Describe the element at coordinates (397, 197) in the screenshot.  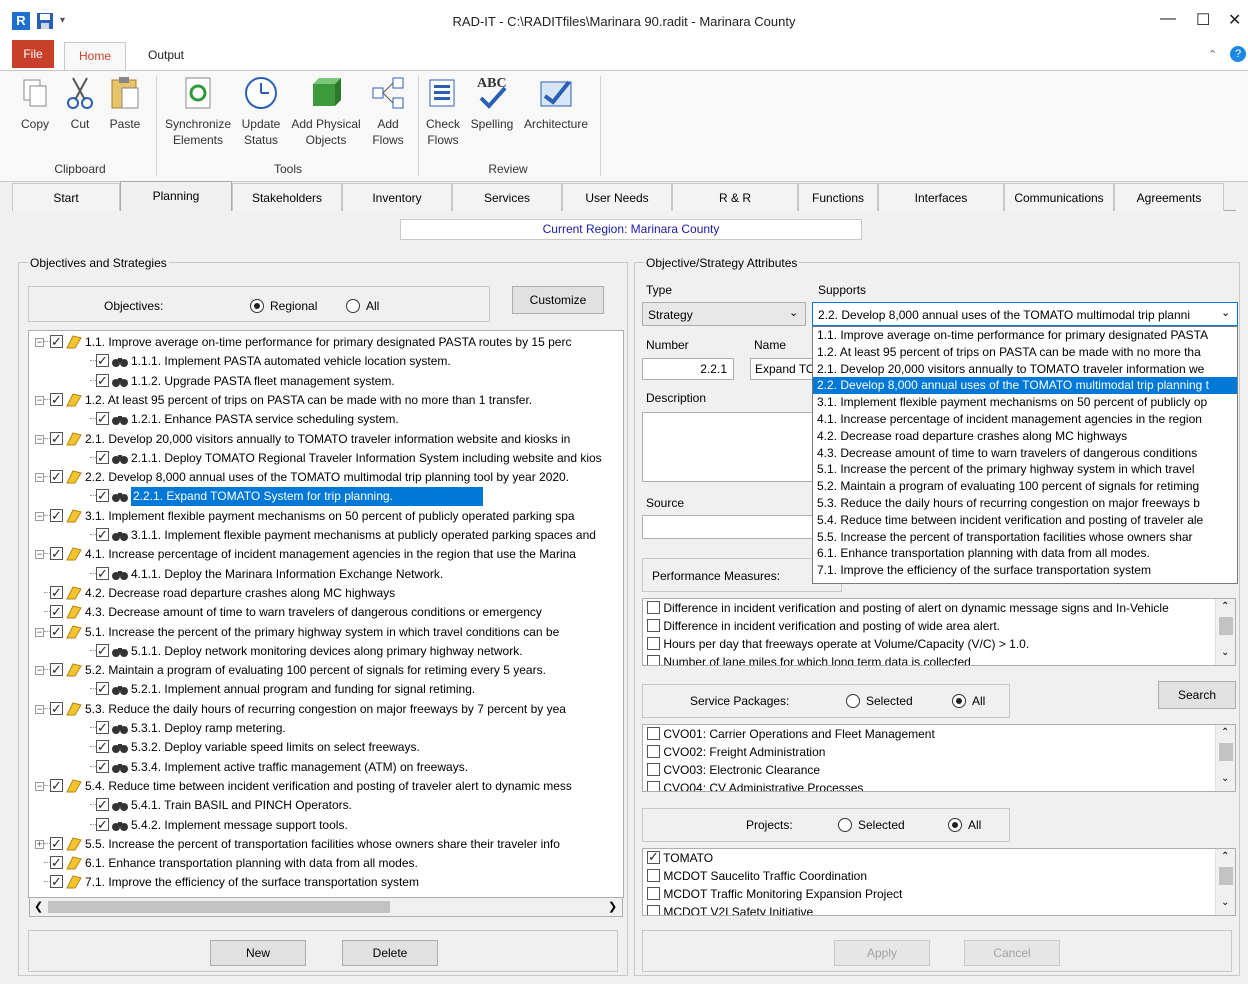
I see `tab-inventory: Inventory` at that location.